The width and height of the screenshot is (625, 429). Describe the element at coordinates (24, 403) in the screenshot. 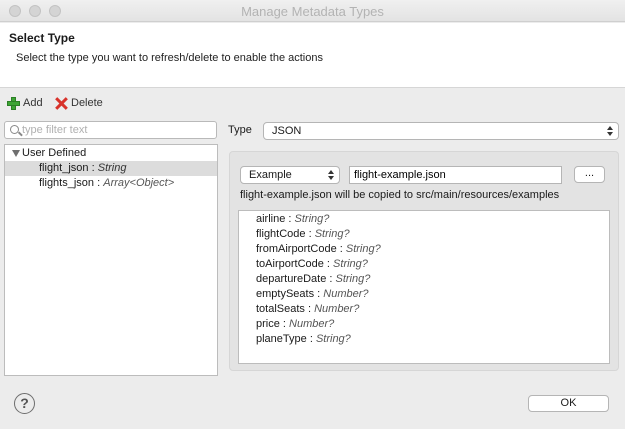

I see `help-icon: ?` at that location.